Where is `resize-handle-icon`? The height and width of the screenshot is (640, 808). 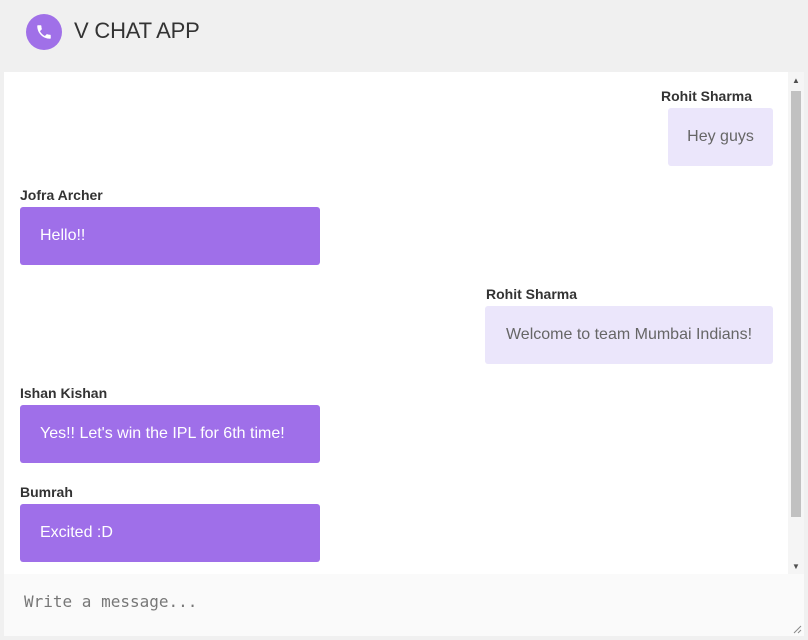
resize-handle-icon is located at coordinates (797, 629).